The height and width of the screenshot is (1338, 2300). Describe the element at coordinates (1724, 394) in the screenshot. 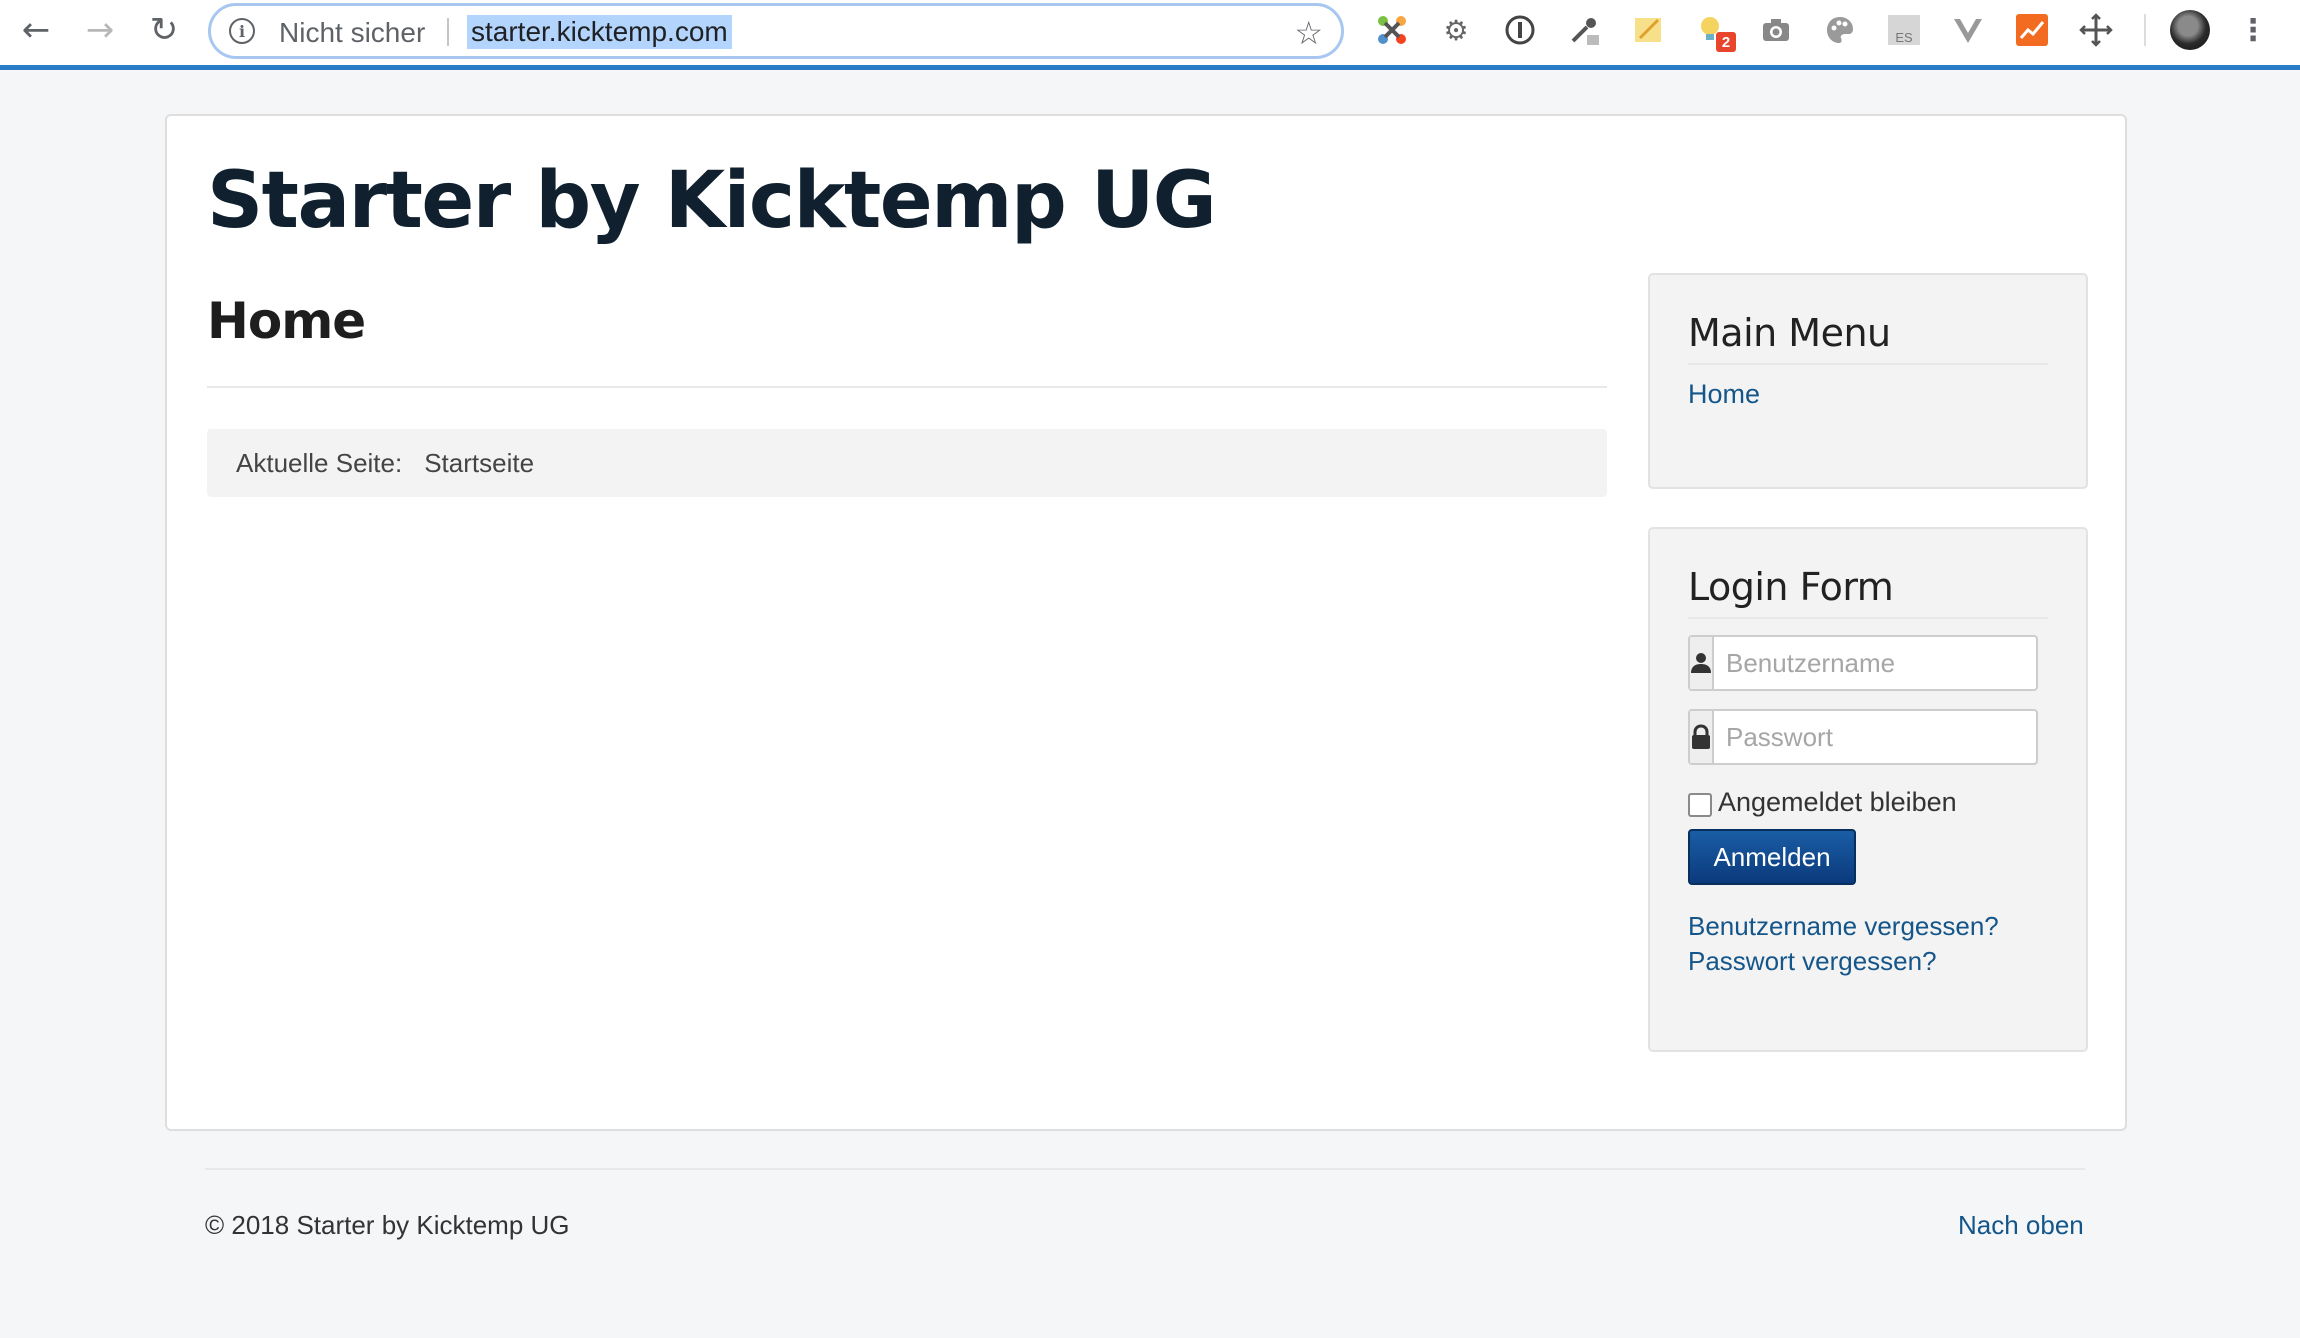

I see `menu-item-home: Home` at that location.